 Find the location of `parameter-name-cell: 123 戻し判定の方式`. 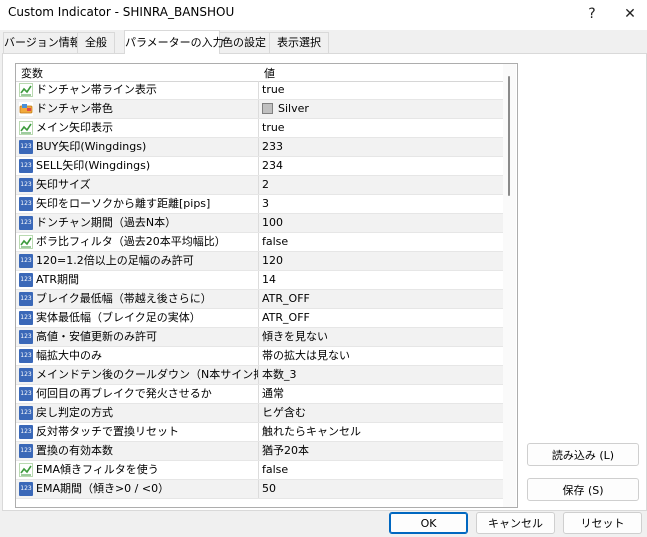

parameter-name-cell: 123 戻し判定の方式 is located at coordinates (137, 413).